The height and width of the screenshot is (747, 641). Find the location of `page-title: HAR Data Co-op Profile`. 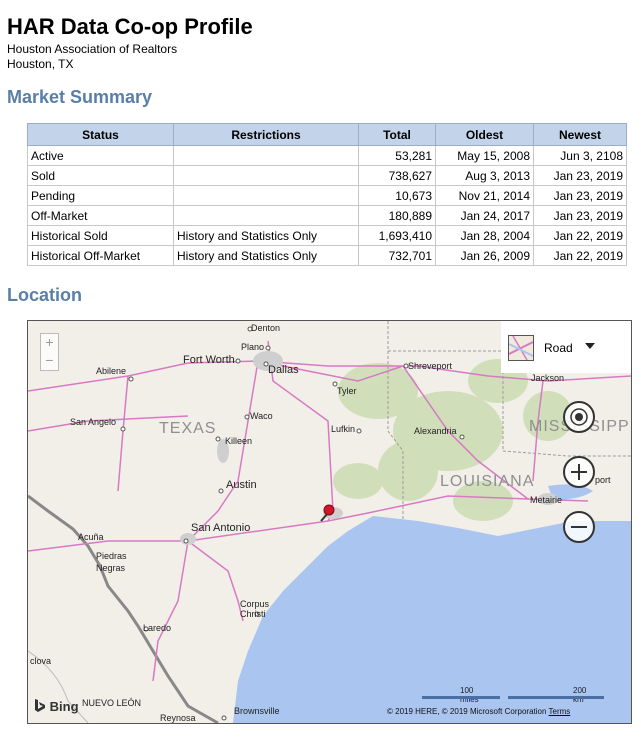

page-title: HAR Data Co-op Profile is located at coordinates (130, 26).